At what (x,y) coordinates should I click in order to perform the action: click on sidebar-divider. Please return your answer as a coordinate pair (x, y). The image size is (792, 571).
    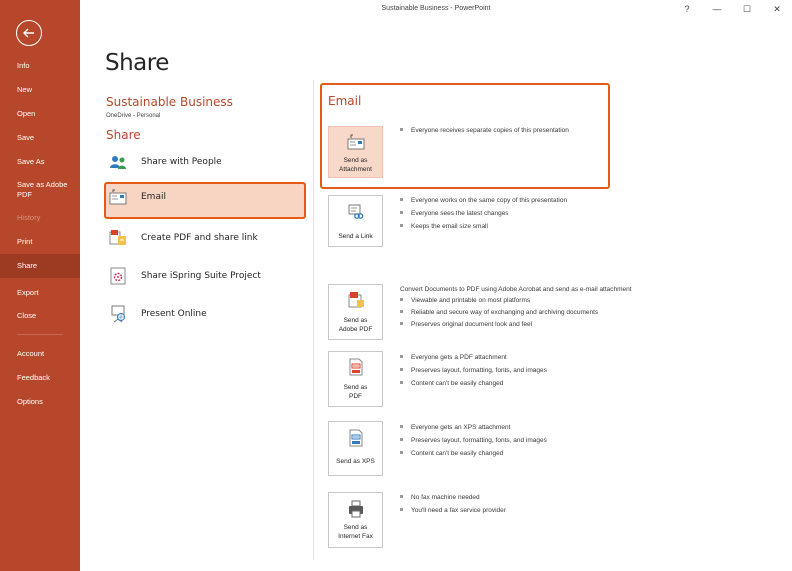
    Looking at the image, I should click on (40, 334).